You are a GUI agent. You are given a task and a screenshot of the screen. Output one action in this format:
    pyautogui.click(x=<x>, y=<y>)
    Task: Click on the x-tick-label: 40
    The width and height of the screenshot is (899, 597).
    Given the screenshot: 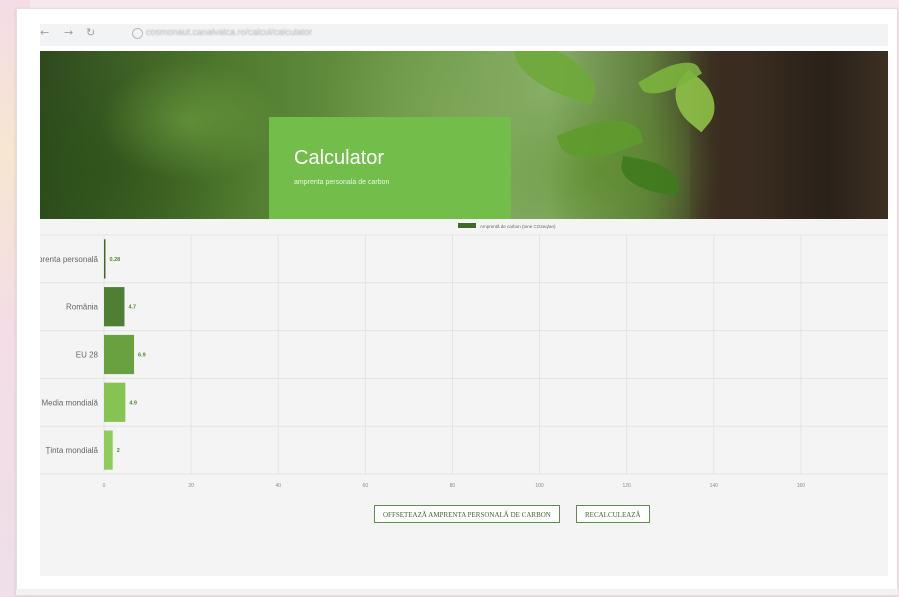 What is the action you would take?
    pyautogui.click(x=278, y=486)
    